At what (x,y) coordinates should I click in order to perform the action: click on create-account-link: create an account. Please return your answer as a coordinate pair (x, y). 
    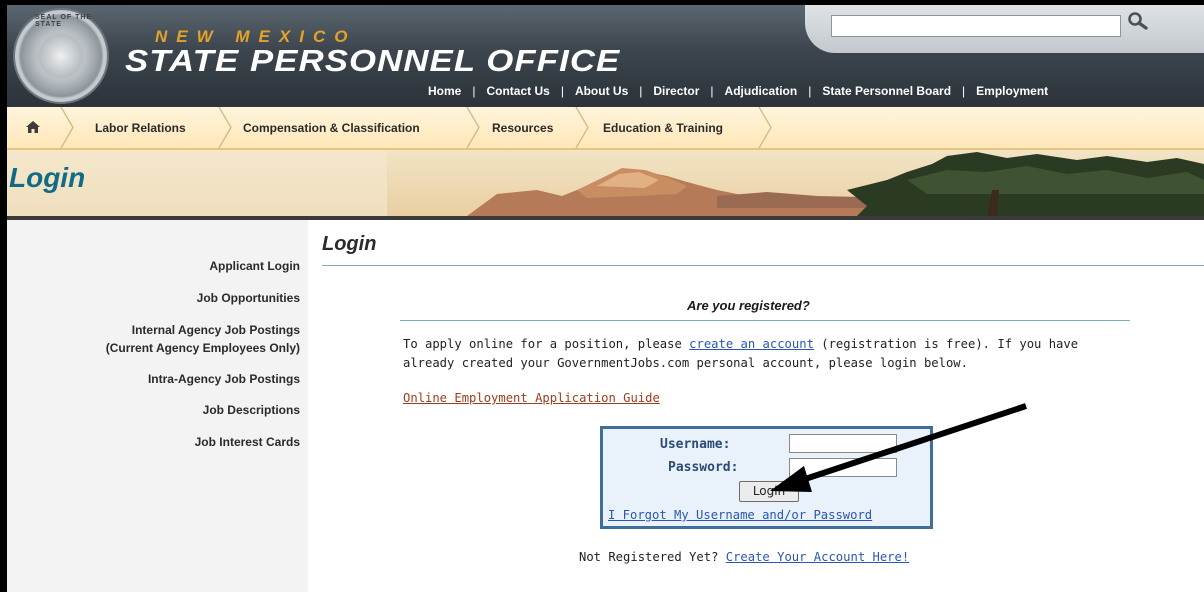
    Looking at the image, I should click on (751, 344).